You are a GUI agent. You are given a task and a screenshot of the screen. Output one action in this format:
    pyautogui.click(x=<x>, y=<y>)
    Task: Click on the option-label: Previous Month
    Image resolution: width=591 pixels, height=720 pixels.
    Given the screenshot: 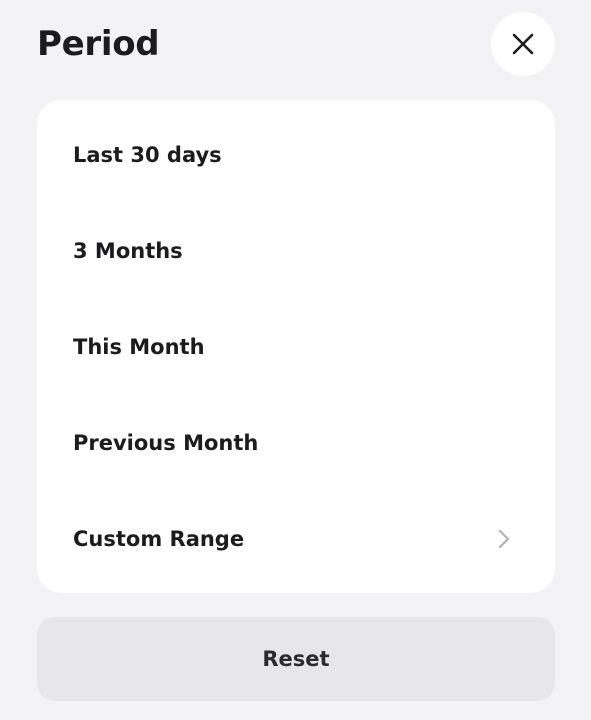 What is the action you would take?
    pyautogui.click(x=166, y=443)
    